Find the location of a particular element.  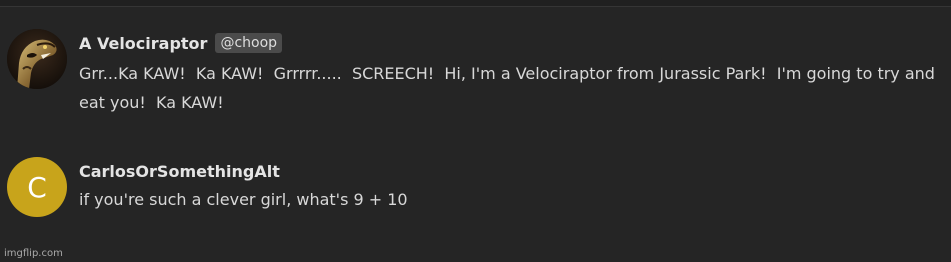

watermark: imgflip.com is located at coordinates (33, 253).